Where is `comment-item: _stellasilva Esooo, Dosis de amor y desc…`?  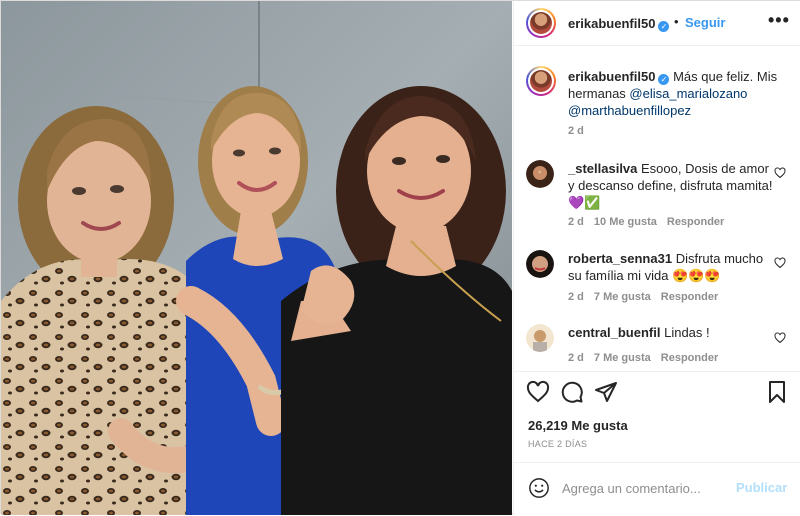
comment-item: _stellasilva Esooo, Dosis de amor y desc… is located at coordinates (673, 185).